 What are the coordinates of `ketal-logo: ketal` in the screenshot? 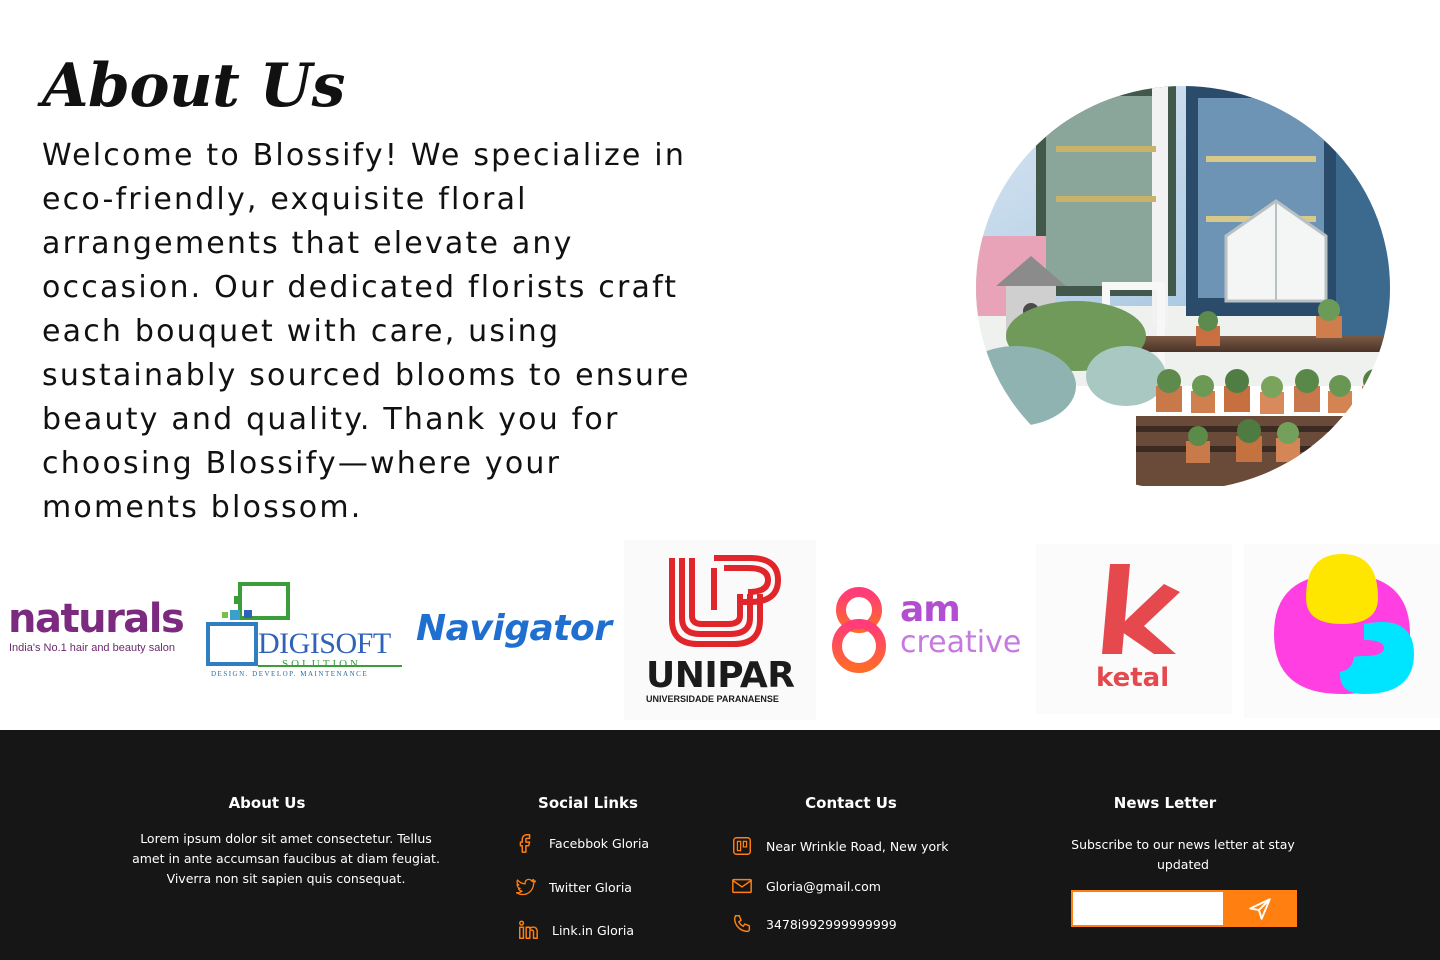 It's located at (1134, 629).